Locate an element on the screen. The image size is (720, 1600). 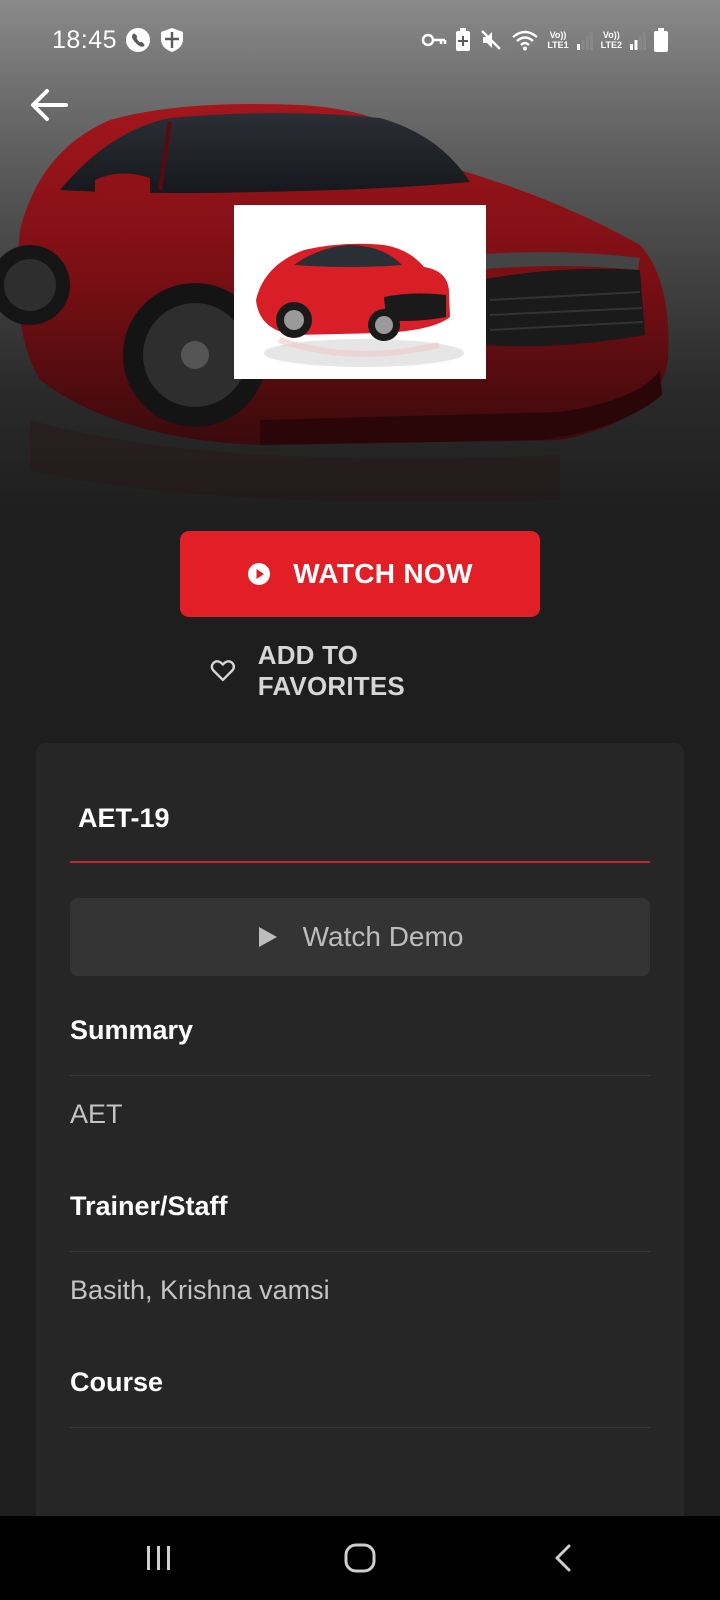
add-to-favorites-button: ADD TO FAVORITES is located at coordinates (360, 670).